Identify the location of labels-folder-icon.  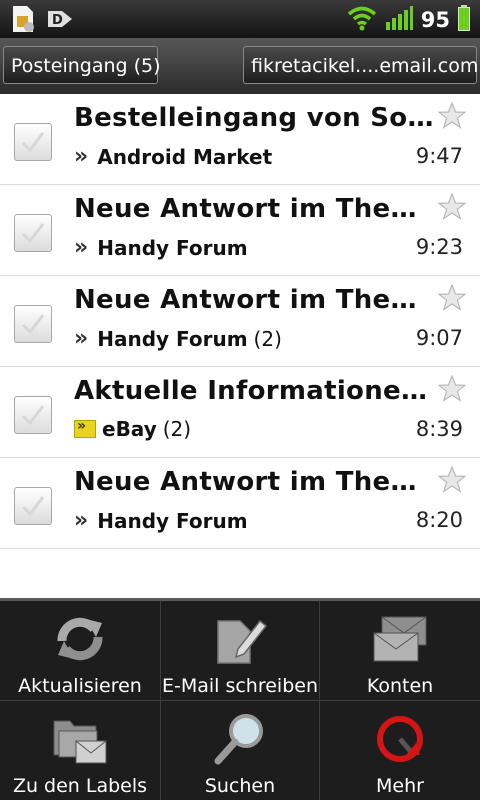
(80, 741).